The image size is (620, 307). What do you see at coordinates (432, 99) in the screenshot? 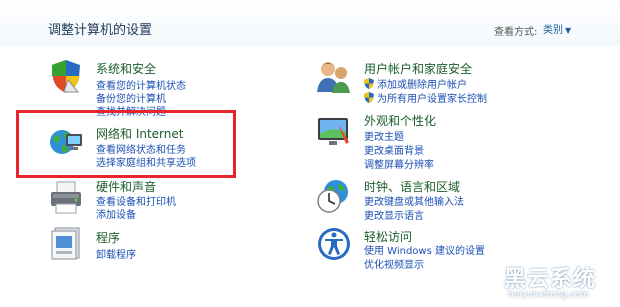
I see `link-label: 为所有用户设置家长控制` at bounding box center [432, 99].